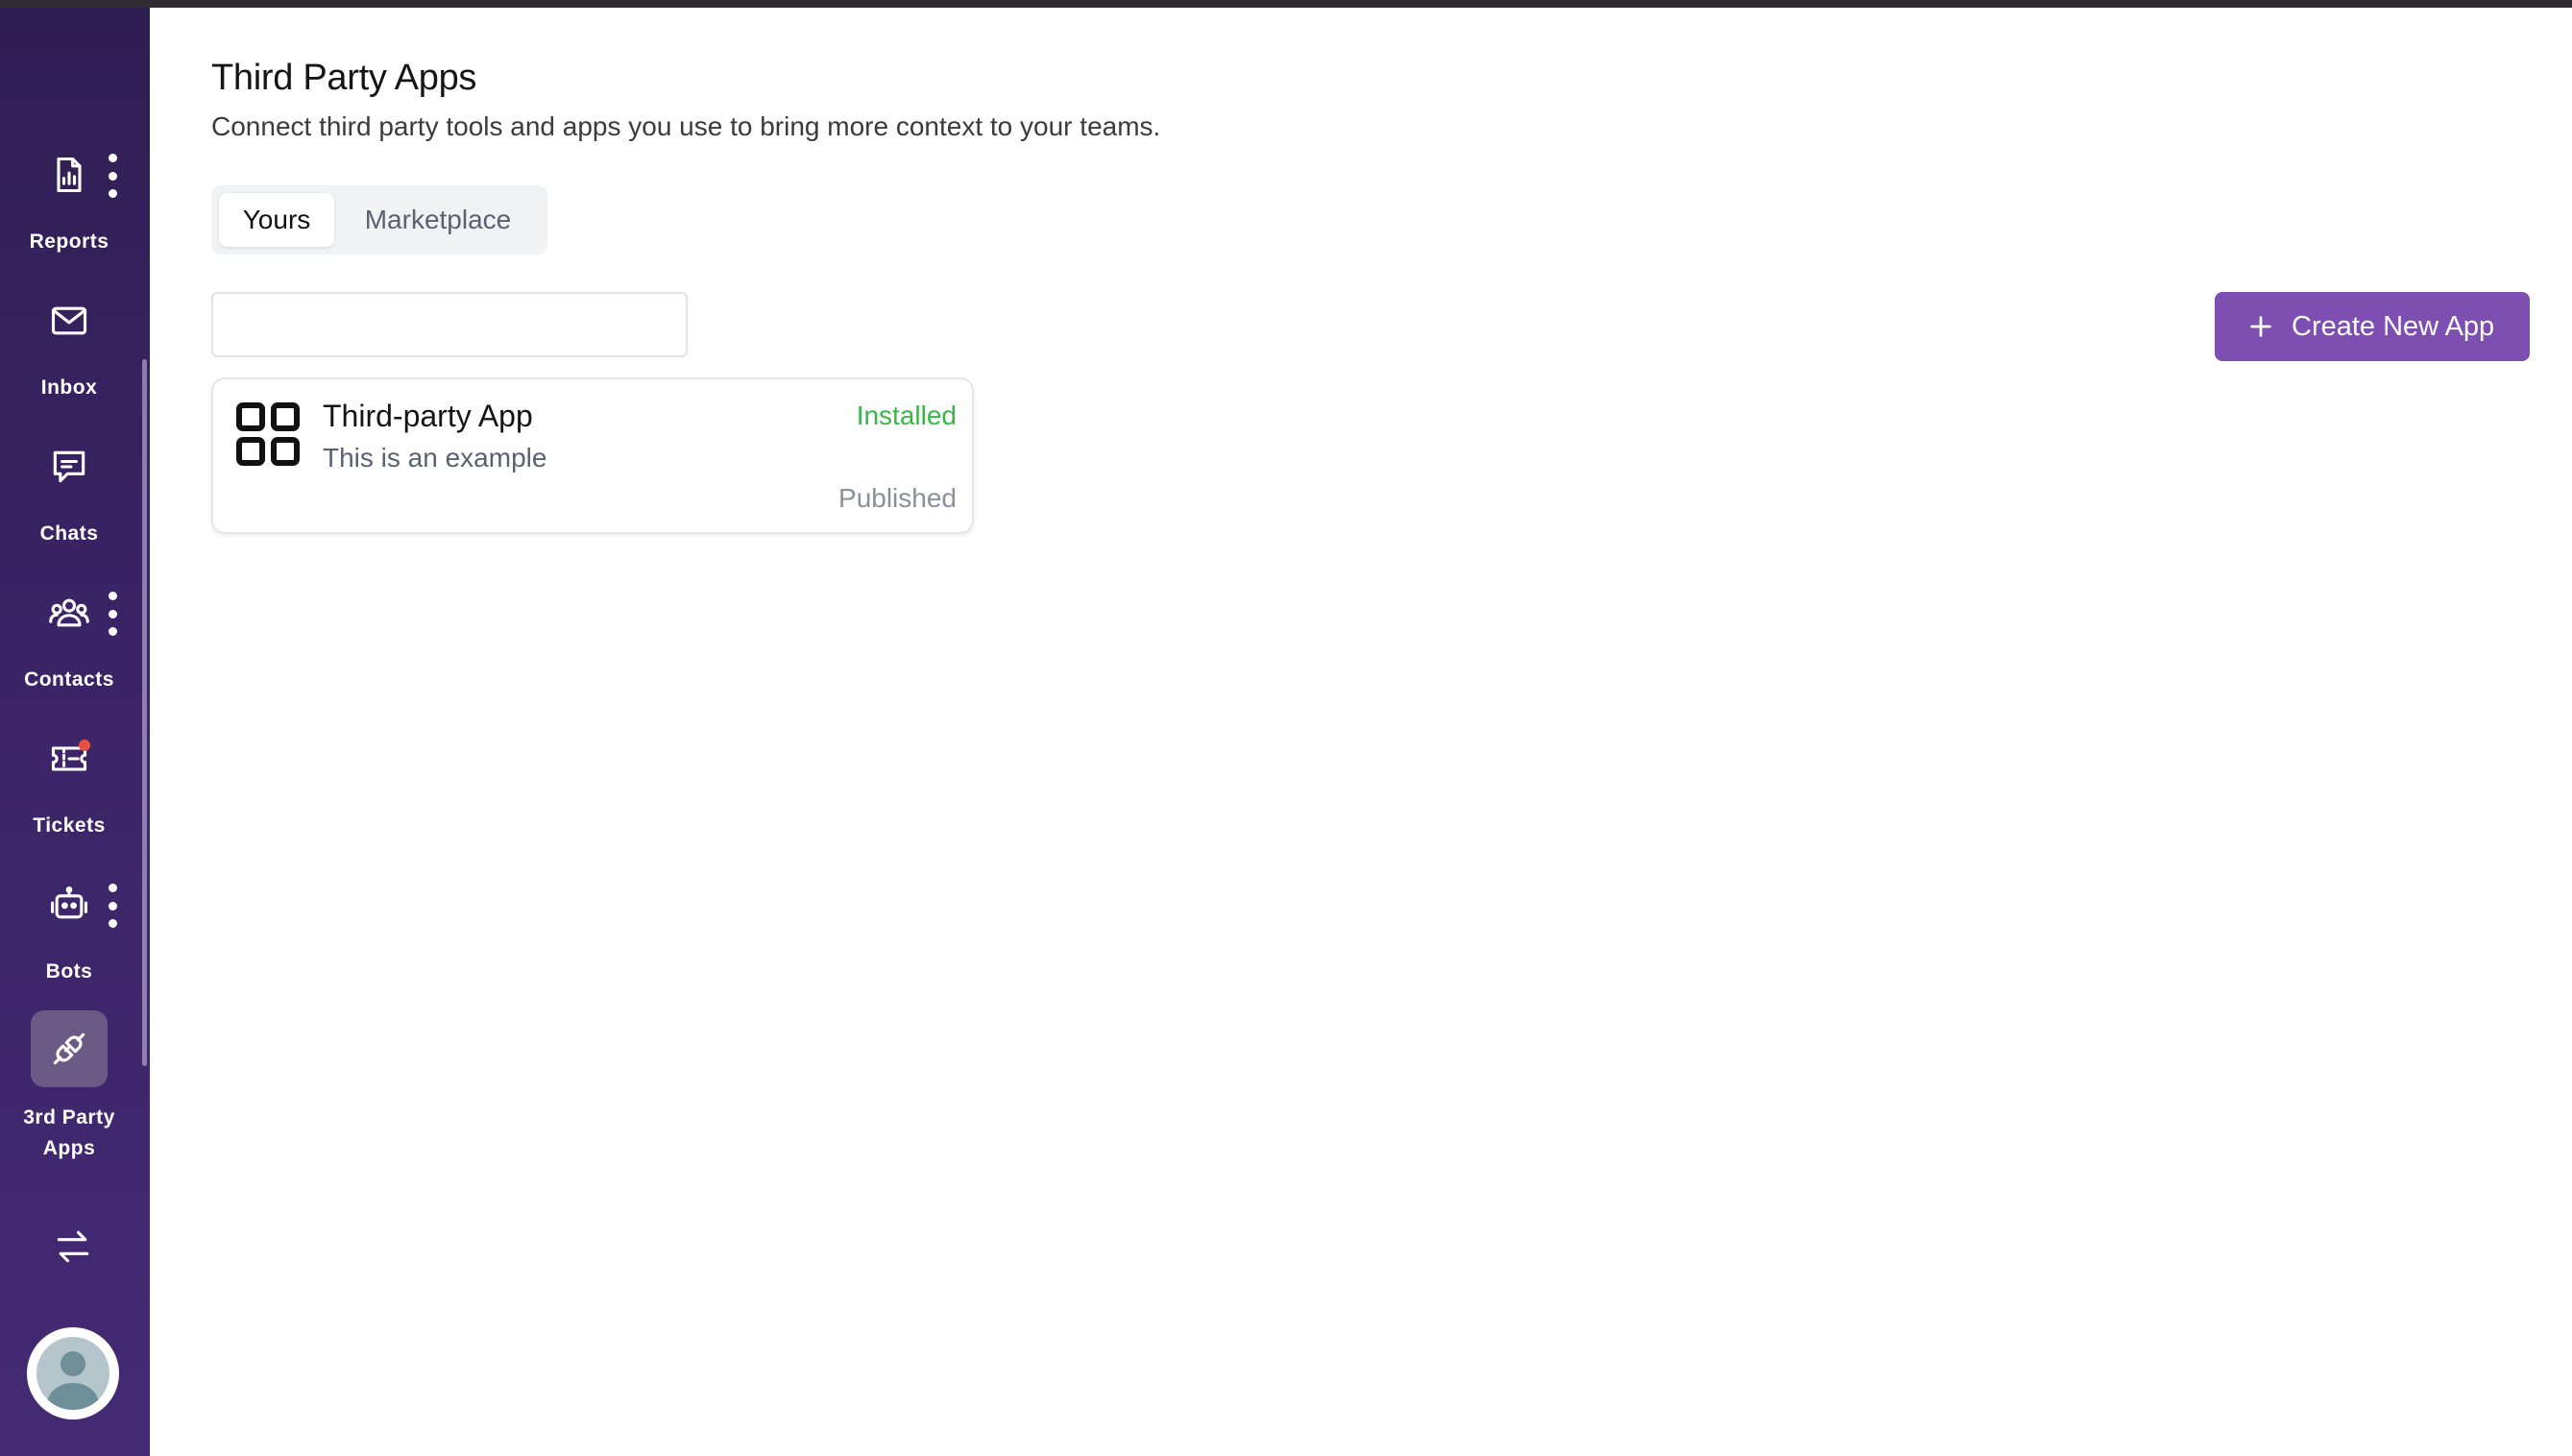 The height and width of the screenshot is (1456, 2572). What do you see at coordinates (73, 1246) in the screenshot?
I see `swap-arrows-icon` at bounding box center [73, 1246].